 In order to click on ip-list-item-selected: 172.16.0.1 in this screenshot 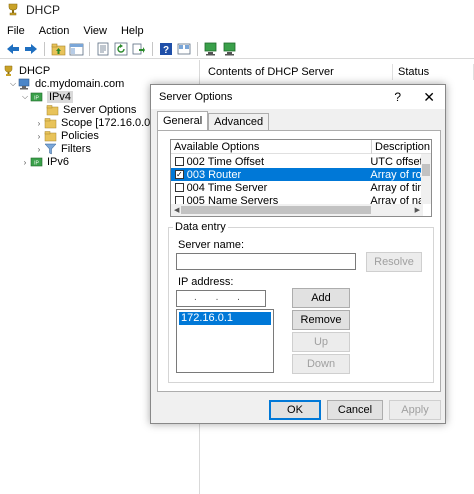, I will do `click(225, 318)`.